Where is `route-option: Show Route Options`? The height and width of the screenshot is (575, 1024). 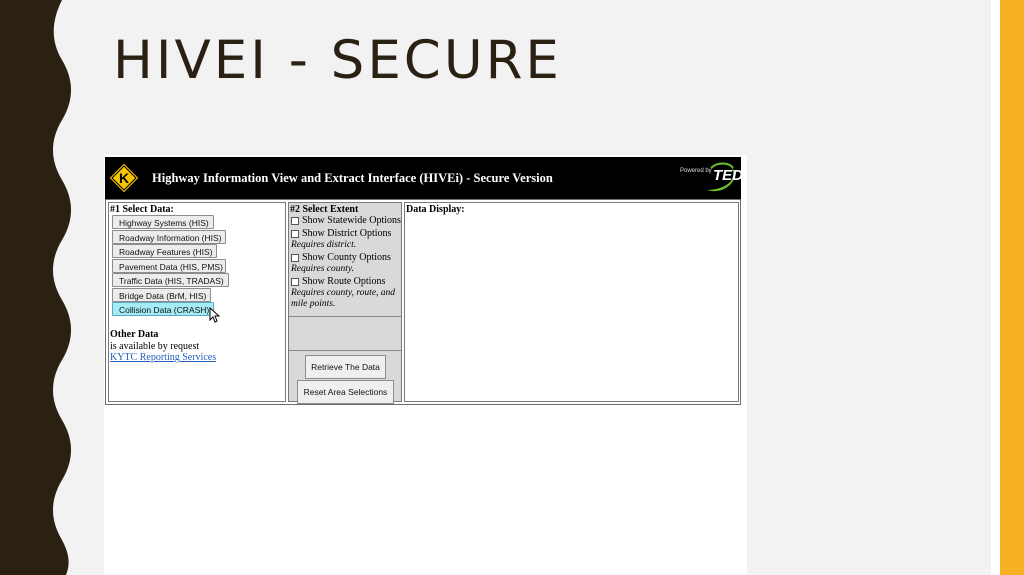
route-option: Show Route Options is located at coordinates (338, 281).